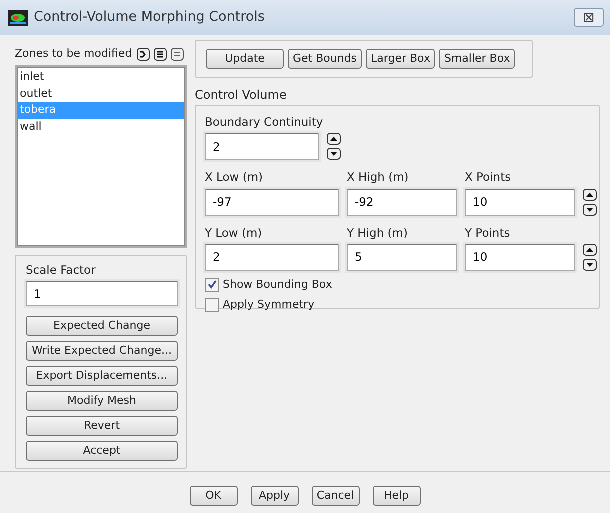  Describe the element at coordinates (245, 59) in the screenshot. I see `toolbar-button: Update` at that location.